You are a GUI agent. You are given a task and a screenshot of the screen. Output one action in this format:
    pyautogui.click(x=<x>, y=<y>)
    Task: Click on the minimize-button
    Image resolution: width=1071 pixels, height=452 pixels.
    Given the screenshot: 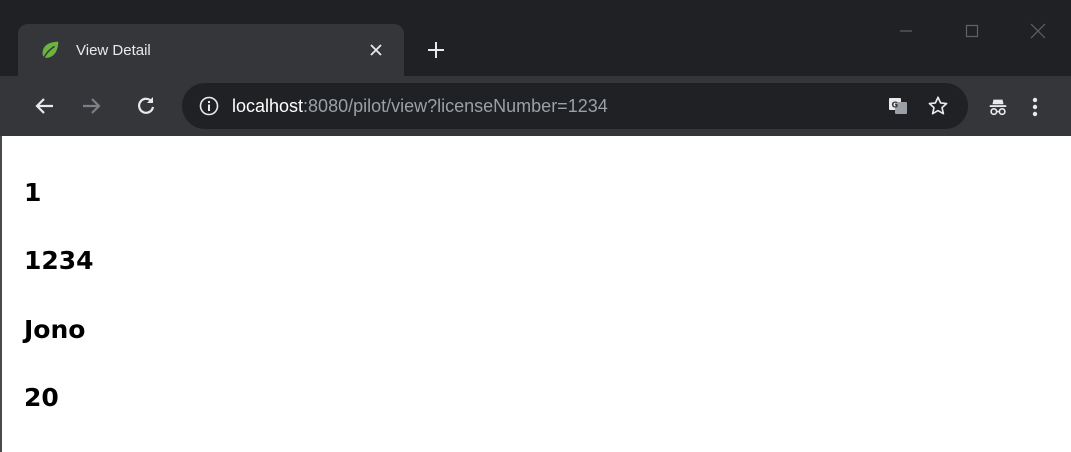 What is the action you would take?
    pyautogui.click(x=906, y=31)
    